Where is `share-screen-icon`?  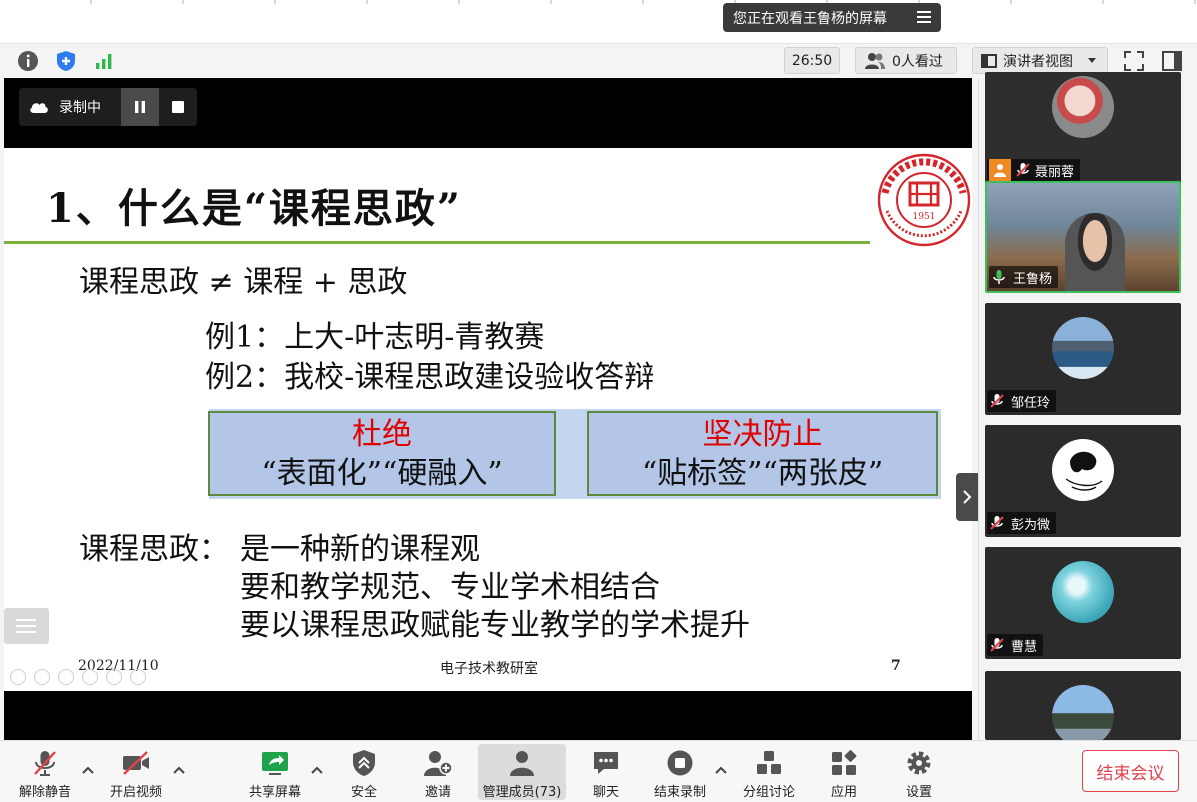 share-screen-icon is located at coordinates (275, 763).